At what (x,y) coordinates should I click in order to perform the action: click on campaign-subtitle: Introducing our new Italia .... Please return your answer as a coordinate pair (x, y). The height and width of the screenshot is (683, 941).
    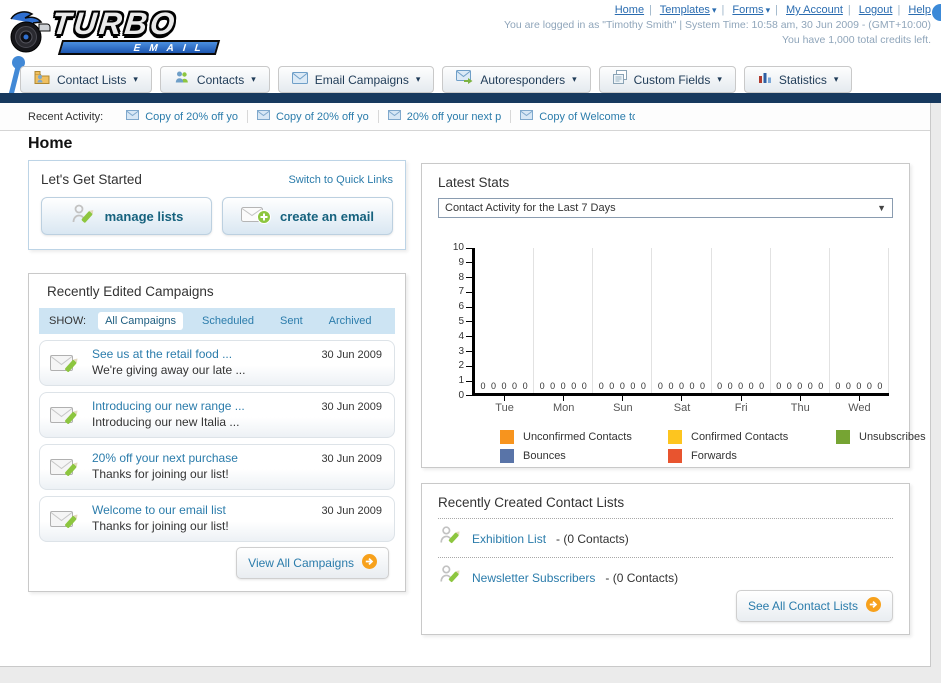
    Looking at the image, I should click on (166, 422).